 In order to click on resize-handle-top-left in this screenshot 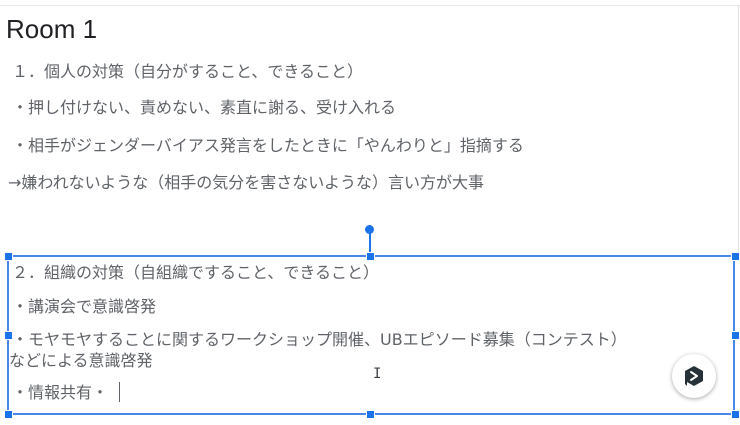, I will do `click(8, 256)`.